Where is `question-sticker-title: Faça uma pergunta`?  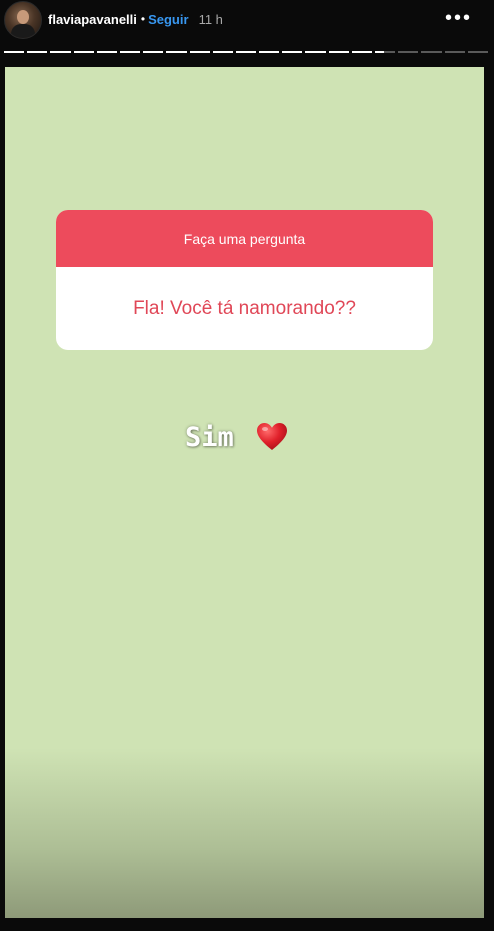
question-sticker-title: Faça uma pergunta is located at coordinates (244, 238).